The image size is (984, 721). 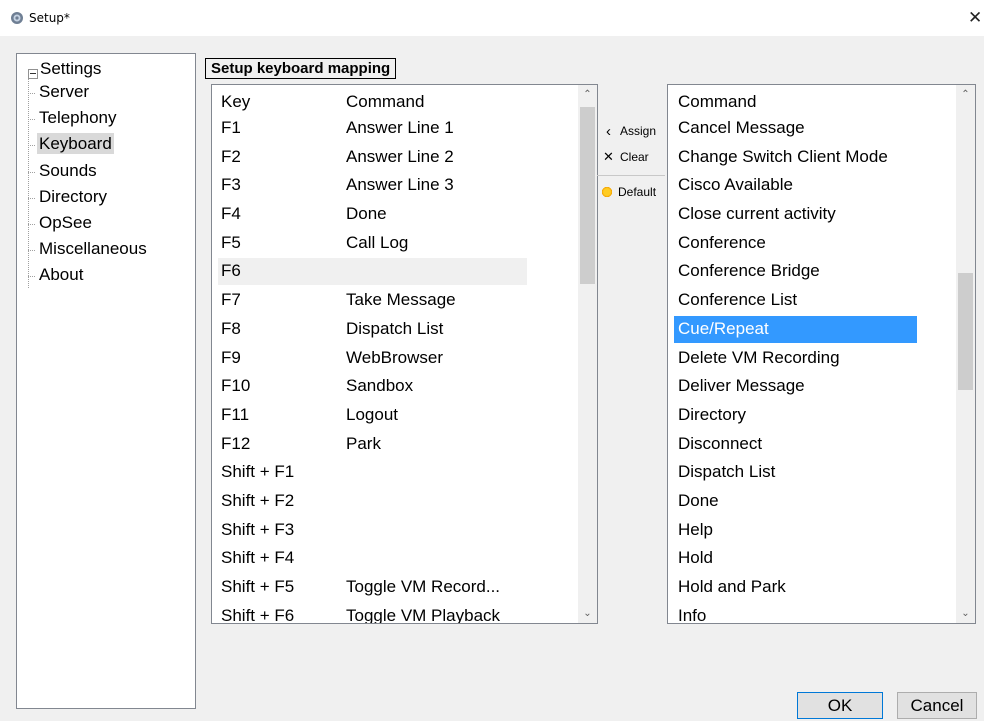 What do you see at coordinates (231, 156) in the screenshot?
I see `key-cell: F2` at bounding box center [231, 156].